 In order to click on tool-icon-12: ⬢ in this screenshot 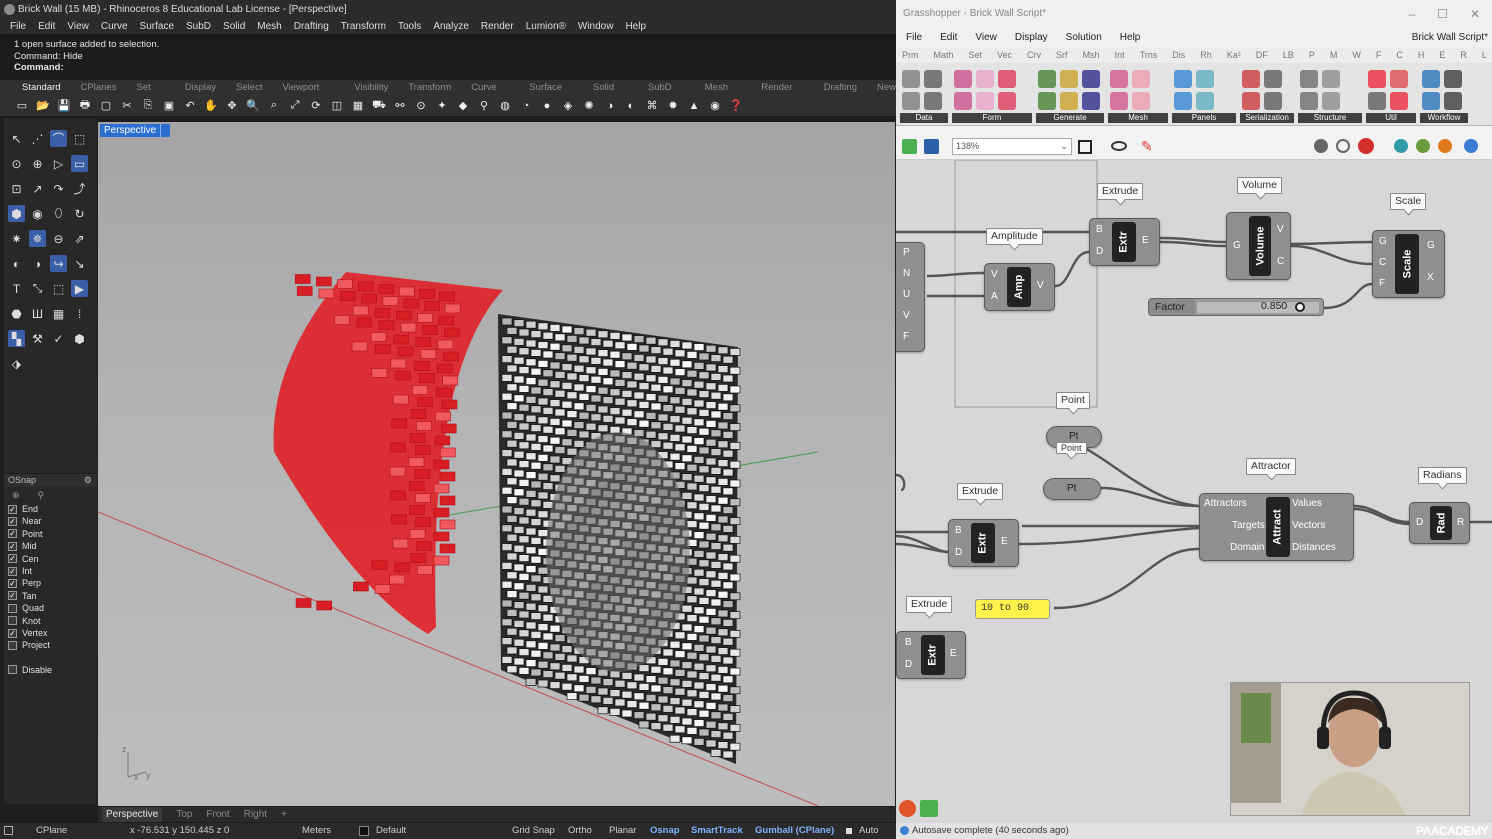, I will do `click(16, 213)`.